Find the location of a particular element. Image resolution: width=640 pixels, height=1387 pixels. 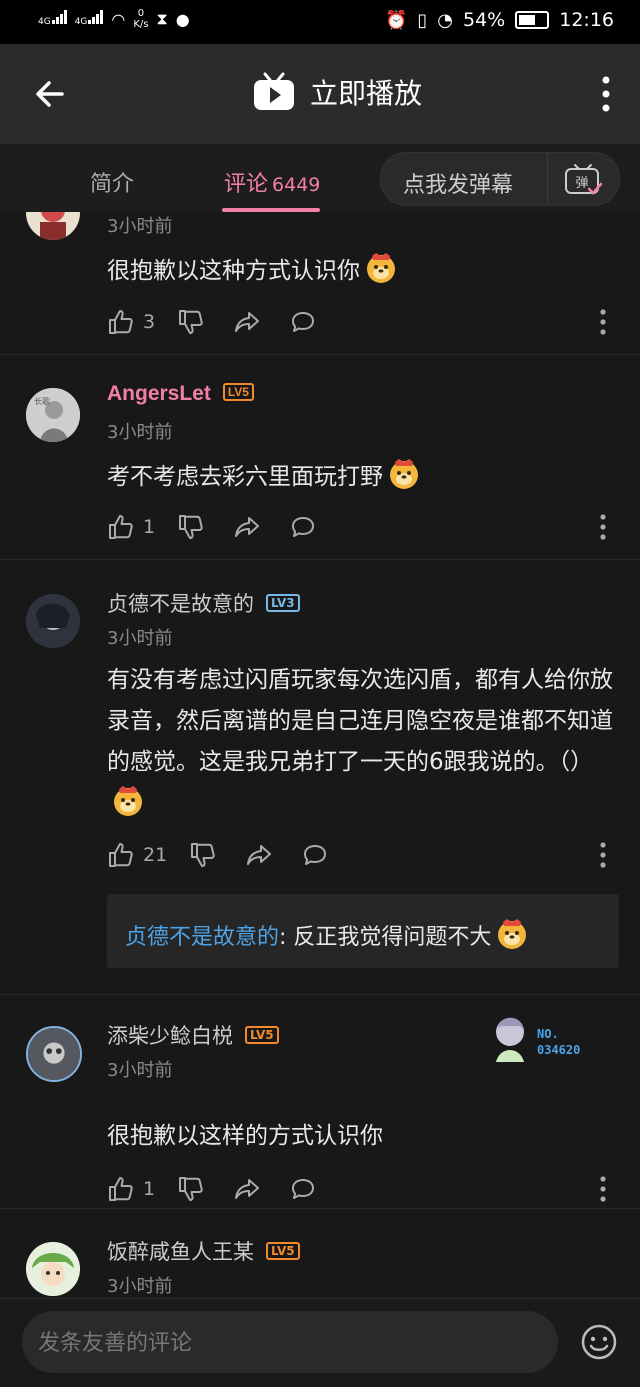

comment-text: 很抱歉以这样的方式认识你 is located at coordinates (245, 1136).